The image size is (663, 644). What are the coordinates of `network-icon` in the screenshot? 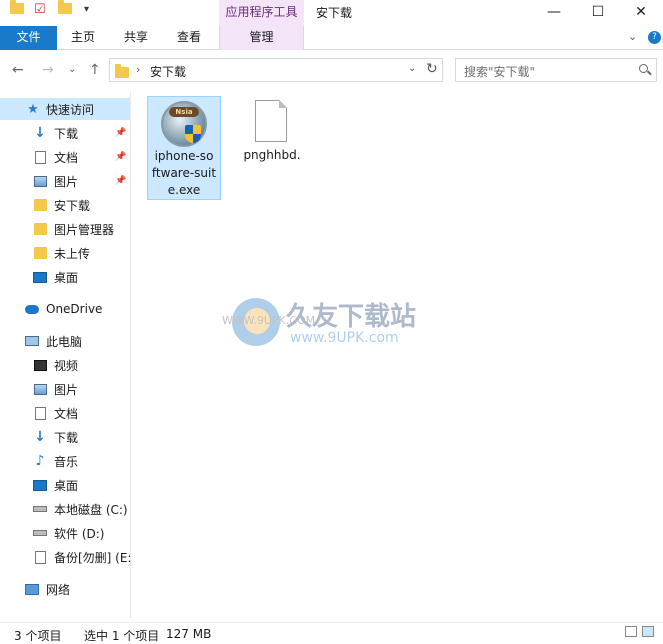 It's located at (32, 589).